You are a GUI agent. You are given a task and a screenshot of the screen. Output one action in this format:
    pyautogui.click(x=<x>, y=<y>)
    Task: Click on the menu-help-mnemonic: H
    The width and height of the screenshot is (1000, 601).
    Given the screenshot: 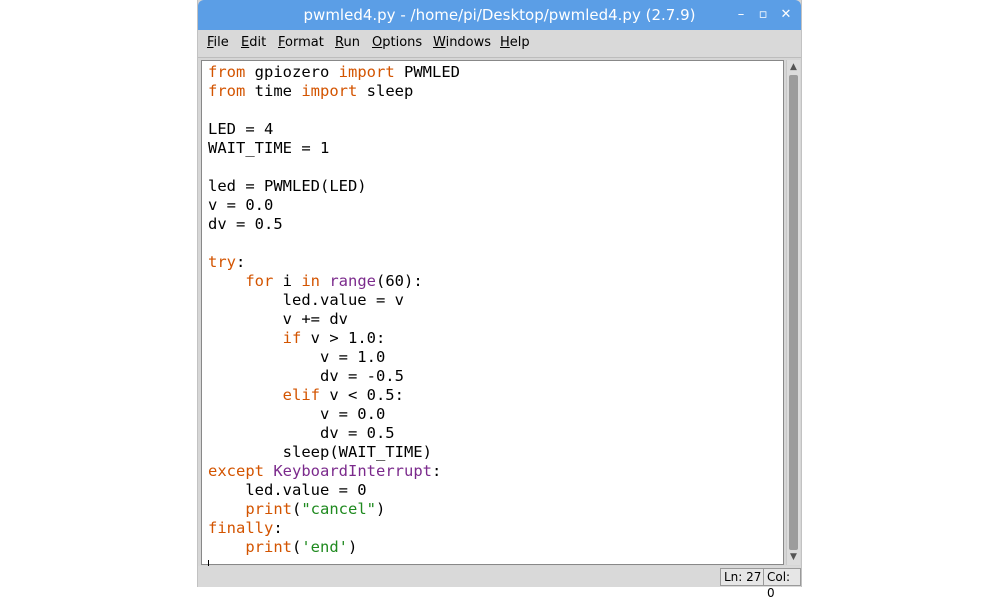 What is the action you would take?
    pyautogui.click(x=505, y=42)
    